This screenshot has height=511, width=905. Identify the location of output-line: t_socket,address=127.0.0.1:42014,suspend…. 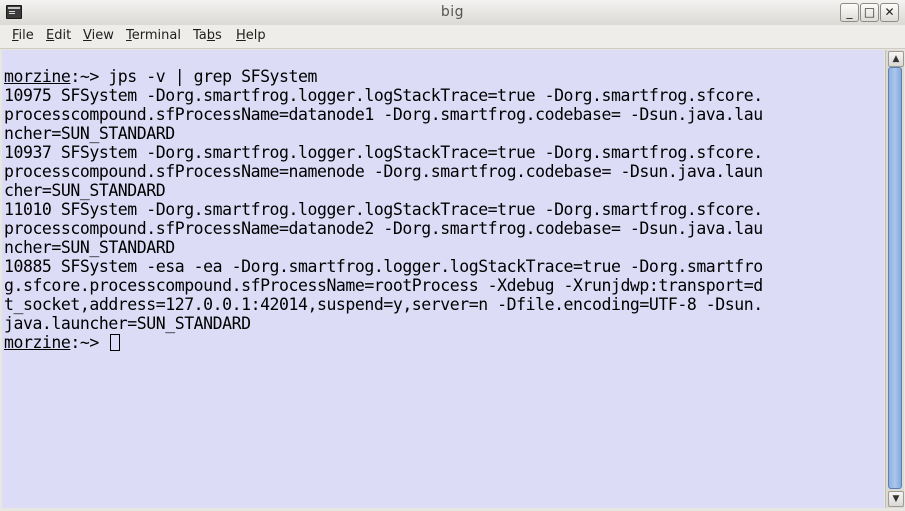
(383, 304).